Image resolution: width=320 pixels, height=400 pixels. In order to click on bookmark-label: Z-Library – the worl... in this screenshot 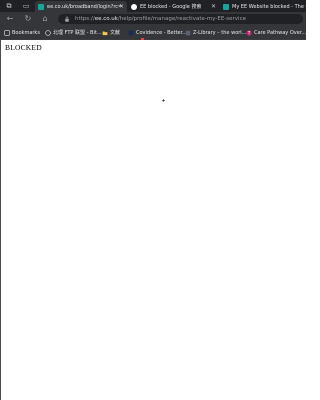, I will do `click(220, 32)`.